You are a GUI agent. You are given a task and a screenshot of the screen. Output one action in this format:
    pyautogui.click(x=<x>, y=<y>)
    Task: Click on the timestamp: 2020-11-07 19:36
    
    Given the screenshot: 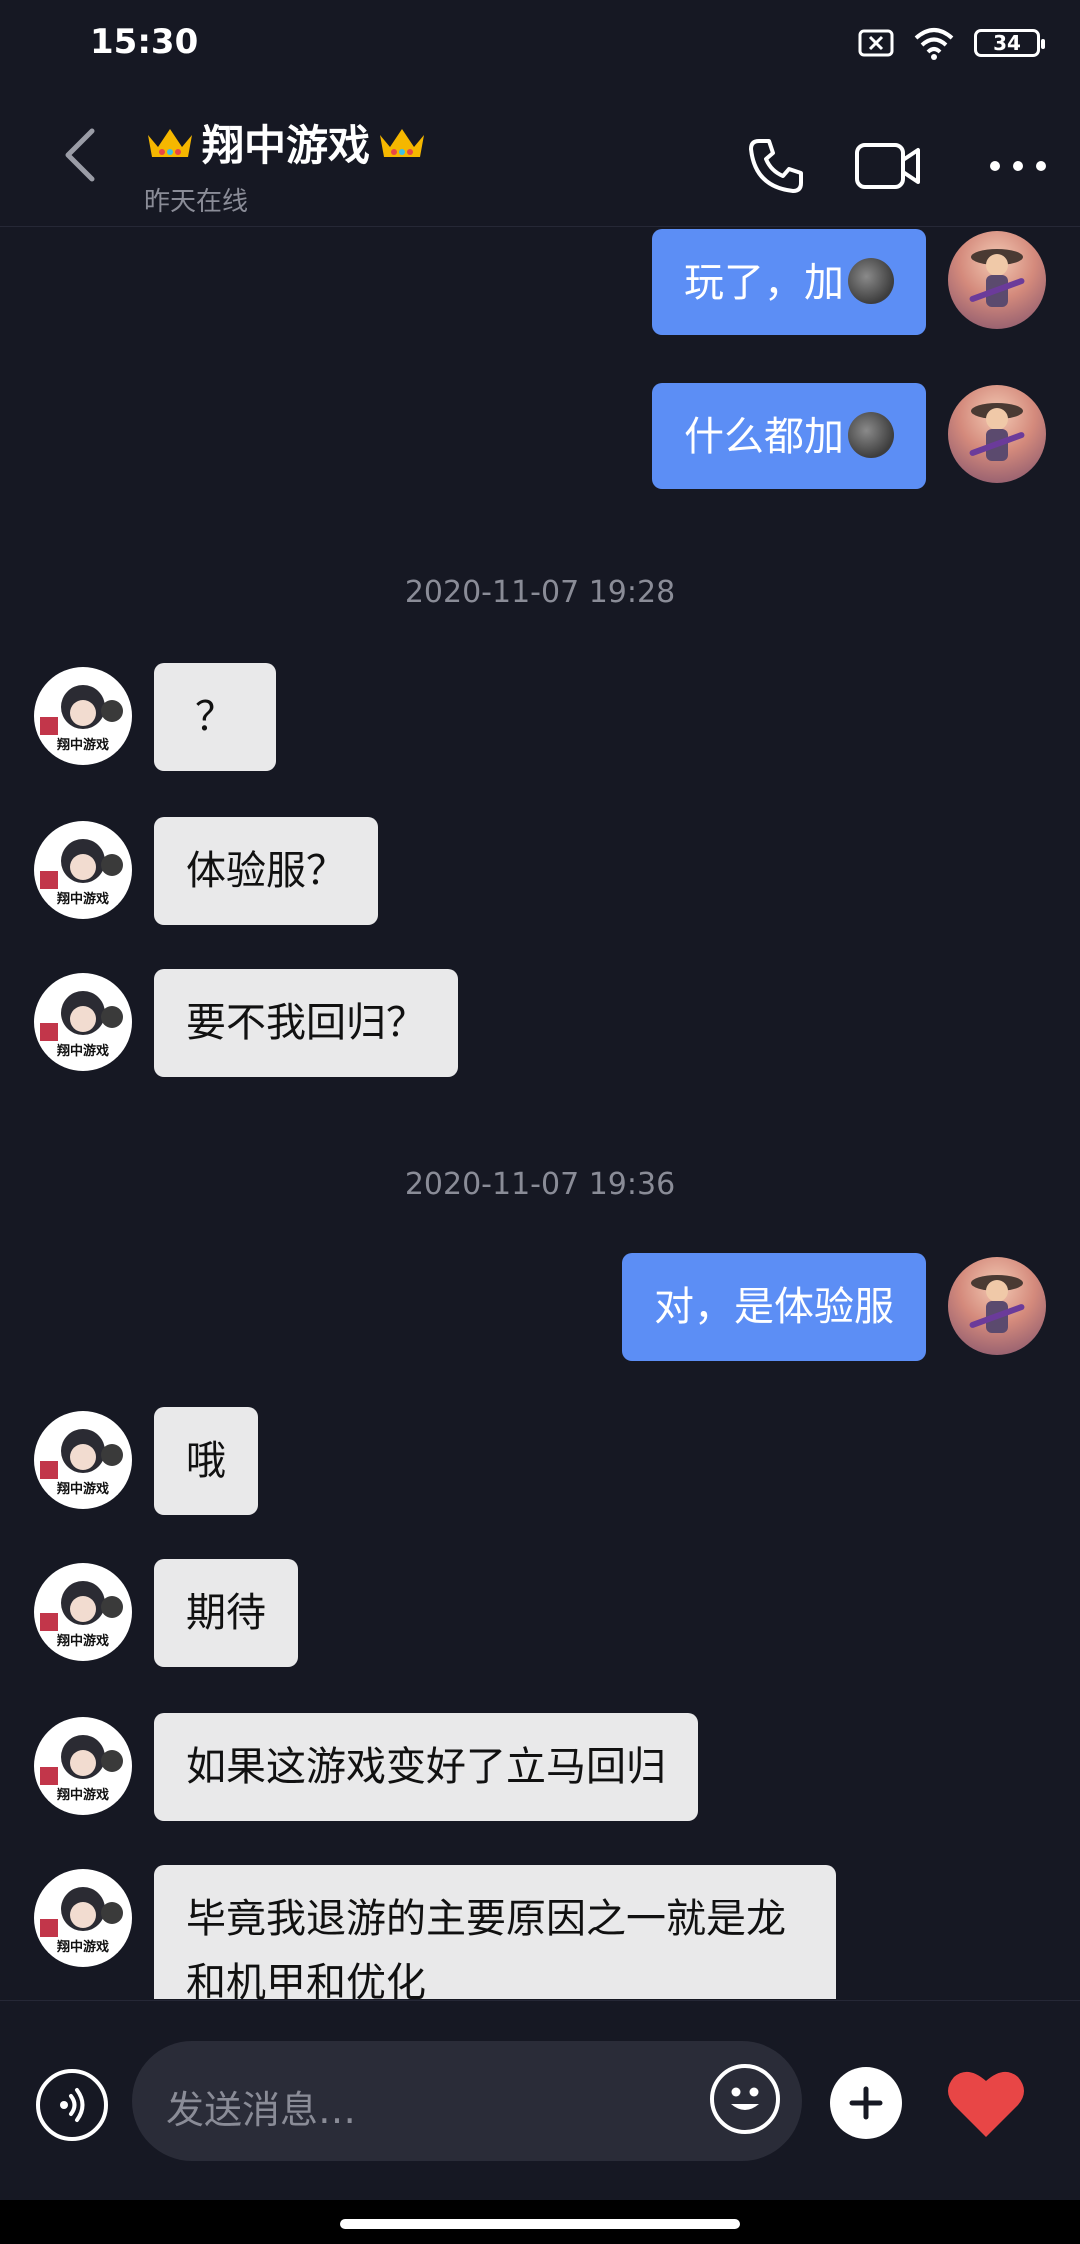 What is the action you would take?
    pyautogui.click(x=540, y=1184)
    